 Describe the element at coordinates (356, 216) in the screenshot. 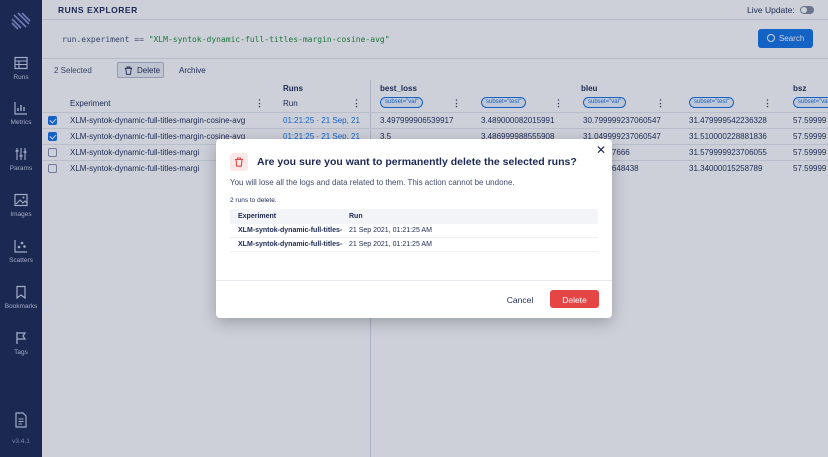

I see `mini-header-run: Run` at that location.